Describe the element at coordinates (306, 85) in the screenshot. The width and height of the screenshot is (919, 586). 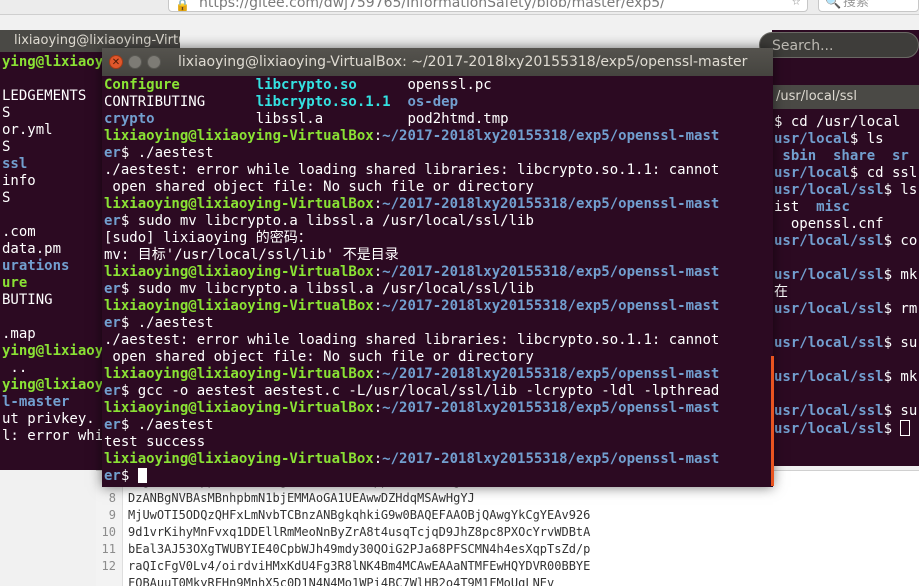
I see `terminal-text-segment: libcrypto.so` at that location.